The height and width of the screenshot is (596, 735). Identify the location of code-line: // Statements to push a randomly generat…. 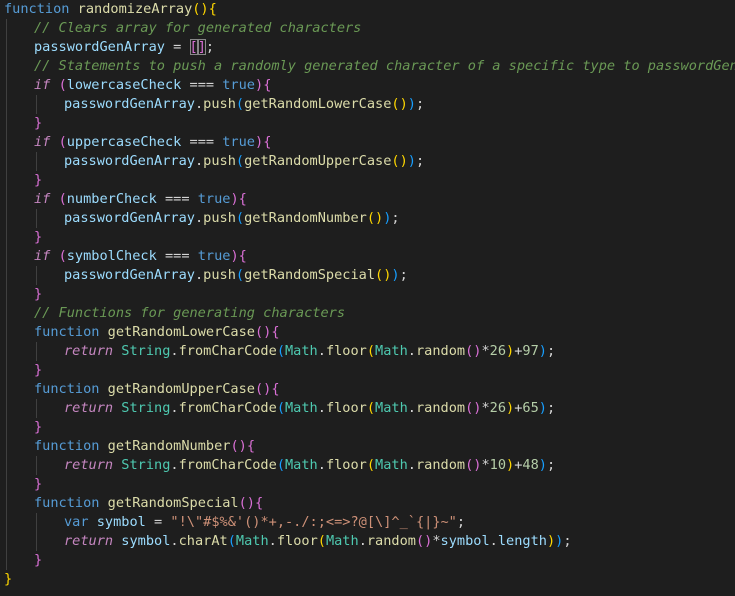
(367, 66).